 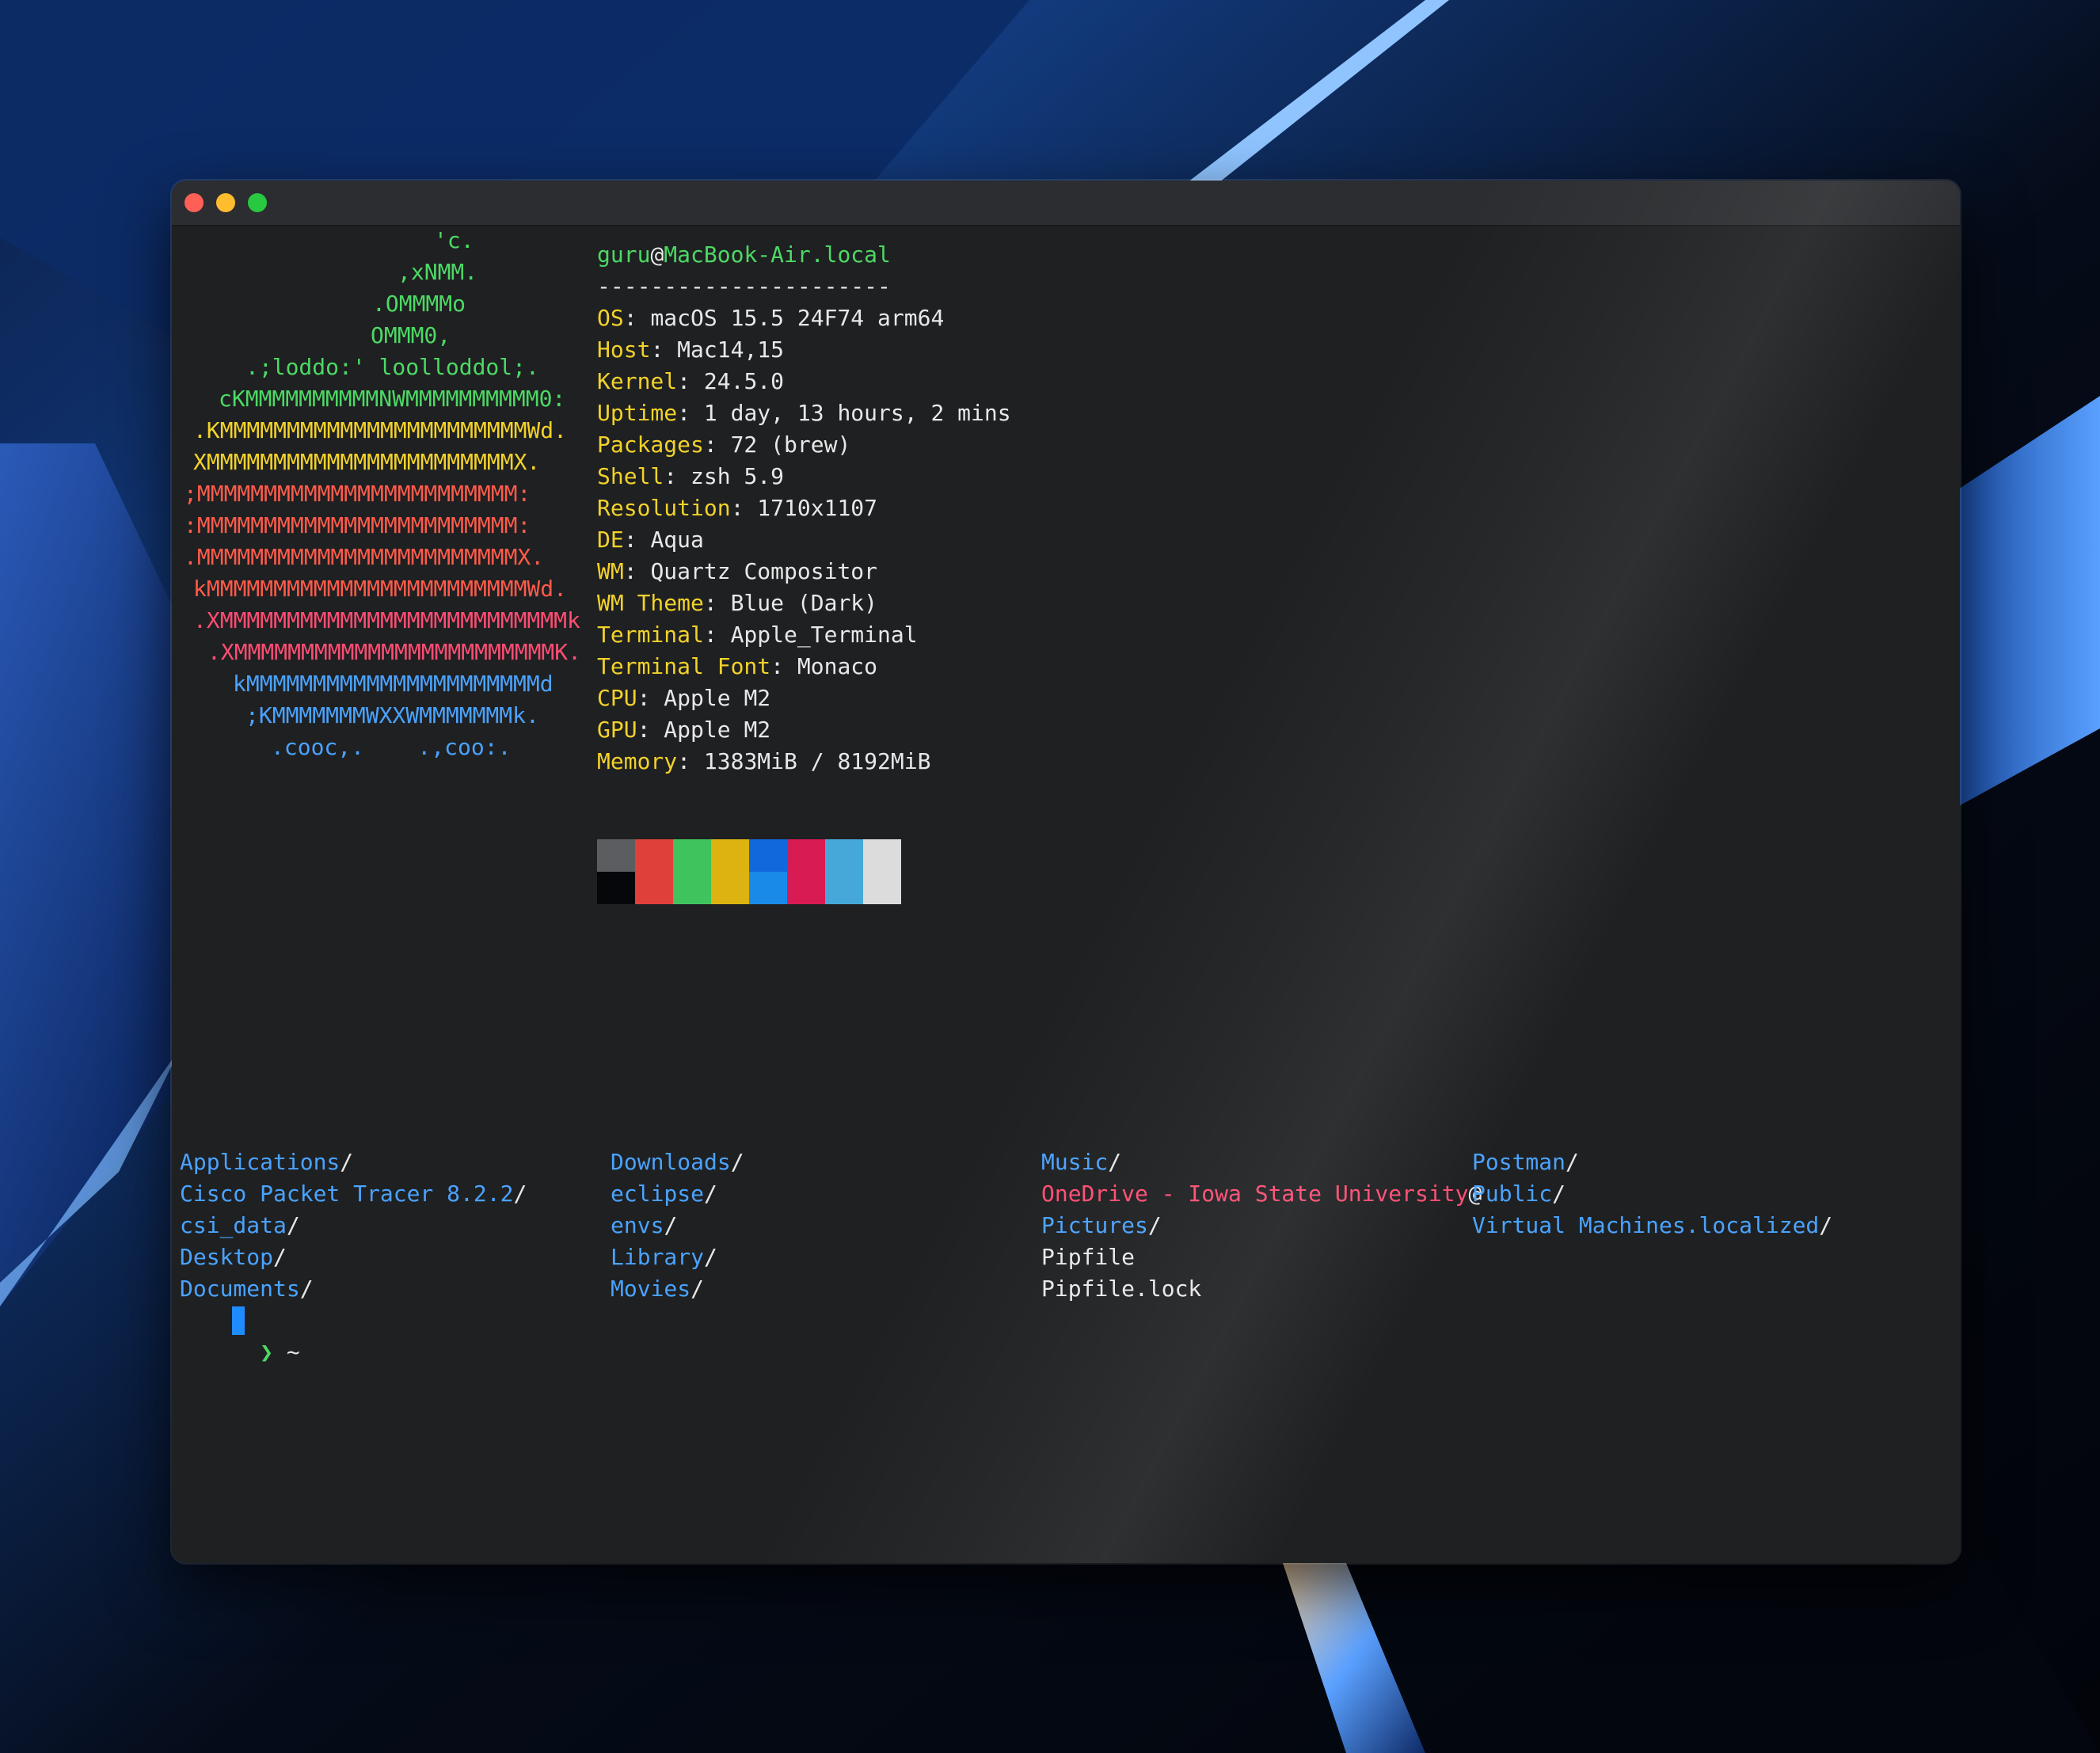 What do you see at coordinates (804, 730) in the screenshot?
I see `info-row: GPU: Apple M2` at bounding box center [804, 730].